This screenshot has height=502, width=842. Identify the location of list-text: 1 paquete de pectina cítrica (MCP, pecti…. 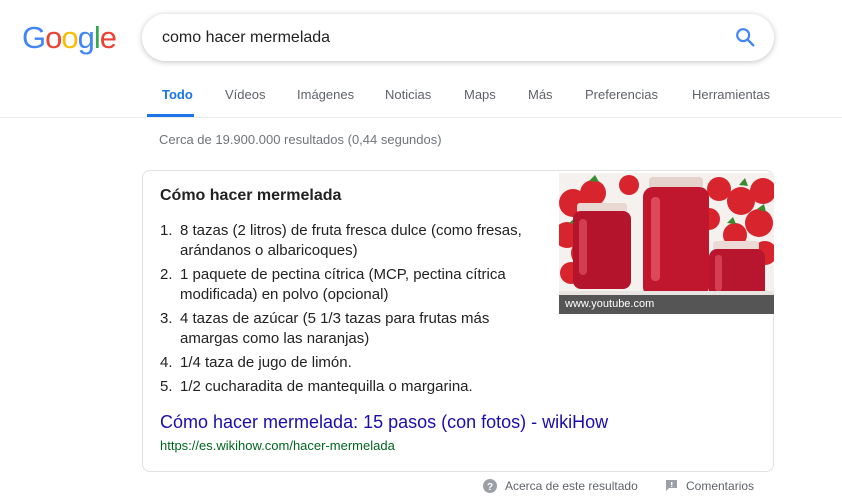
(343, 284).